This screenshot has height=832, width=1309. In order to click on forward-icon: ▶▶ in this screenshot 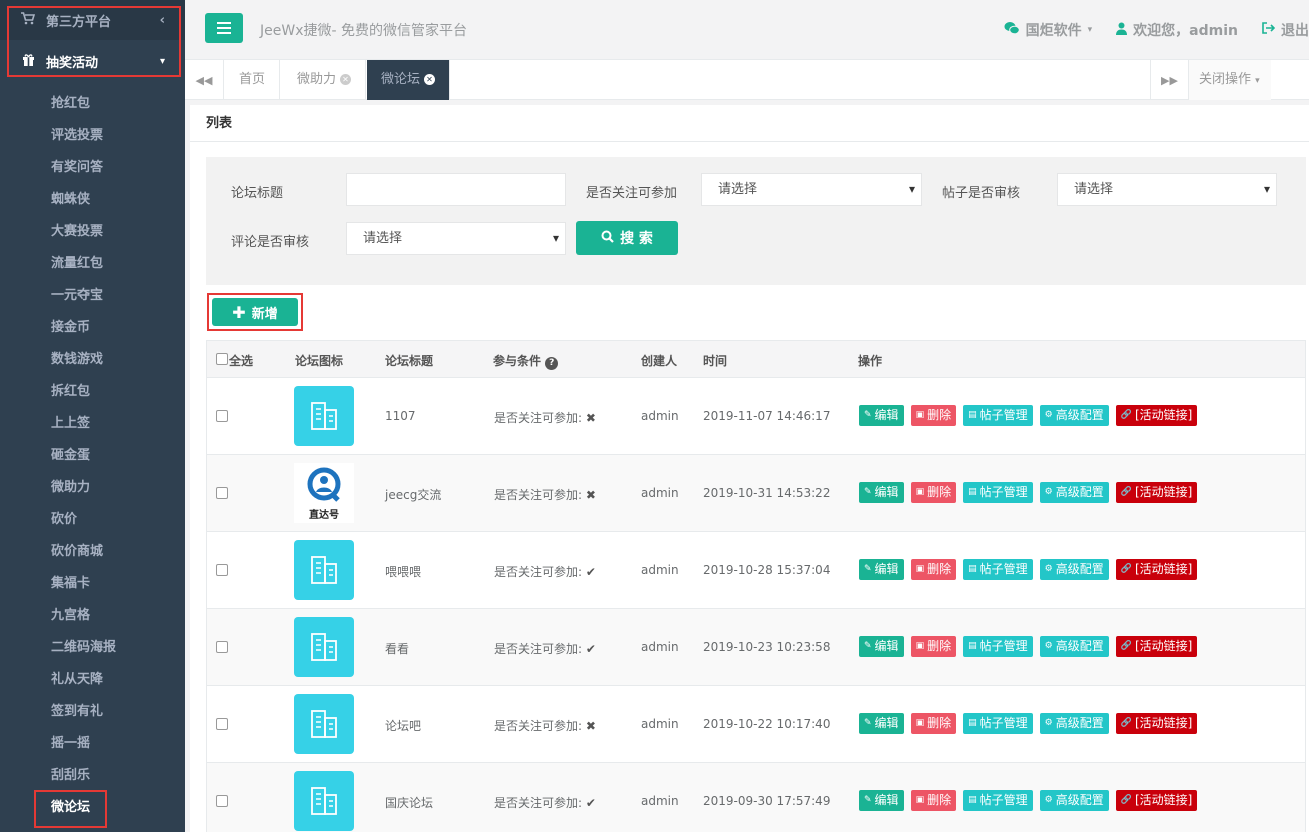, I will do `click(1169, 80)`.